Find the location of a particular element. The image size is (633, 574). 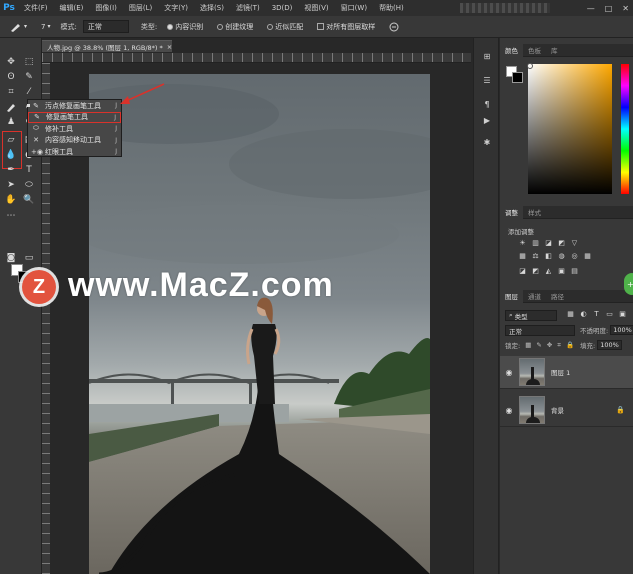

type-proximity-match: 近似匹配 is located at coordinates (285, 26).